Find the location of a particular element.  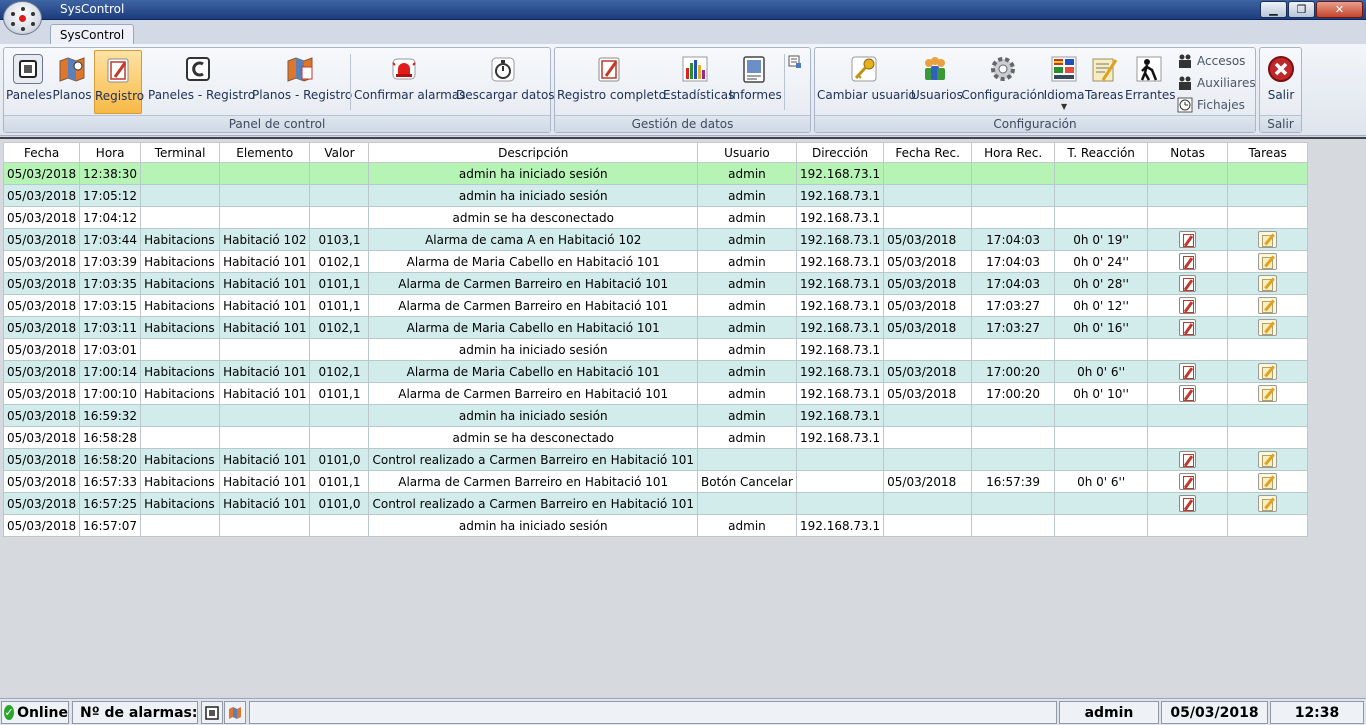

column-header-direccion: Dirección is located at coordinates (840, 152).